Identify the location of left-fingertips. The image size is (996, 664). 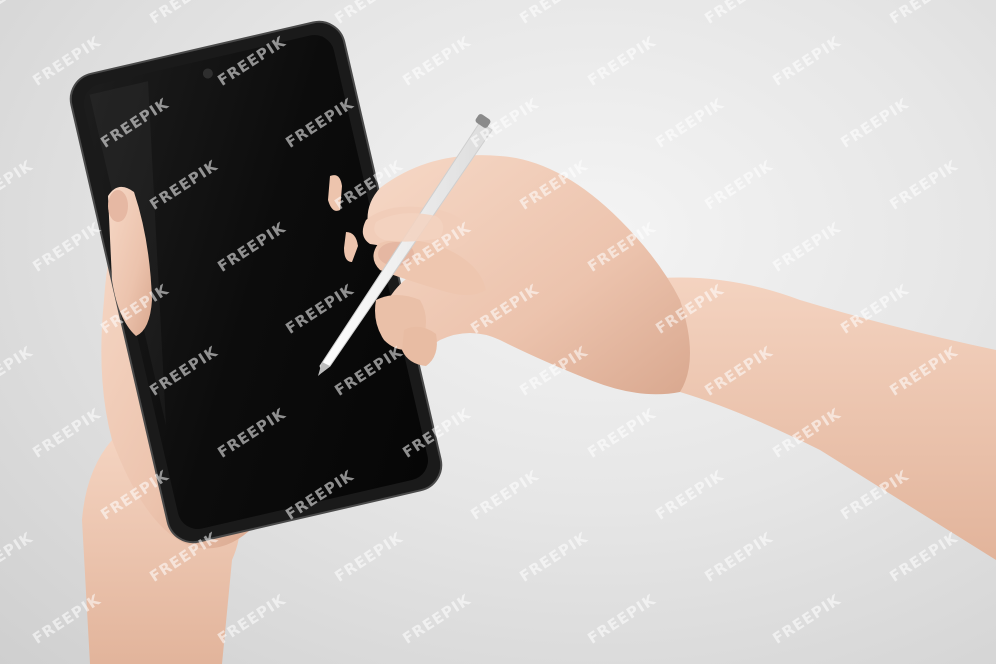
(335, 193).